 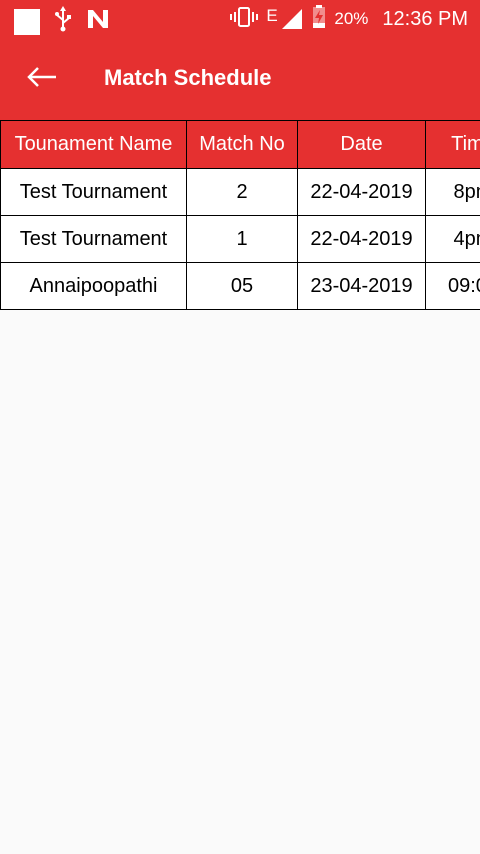 I want to click on cell-match-no: 2, so click(x=242, y=192).